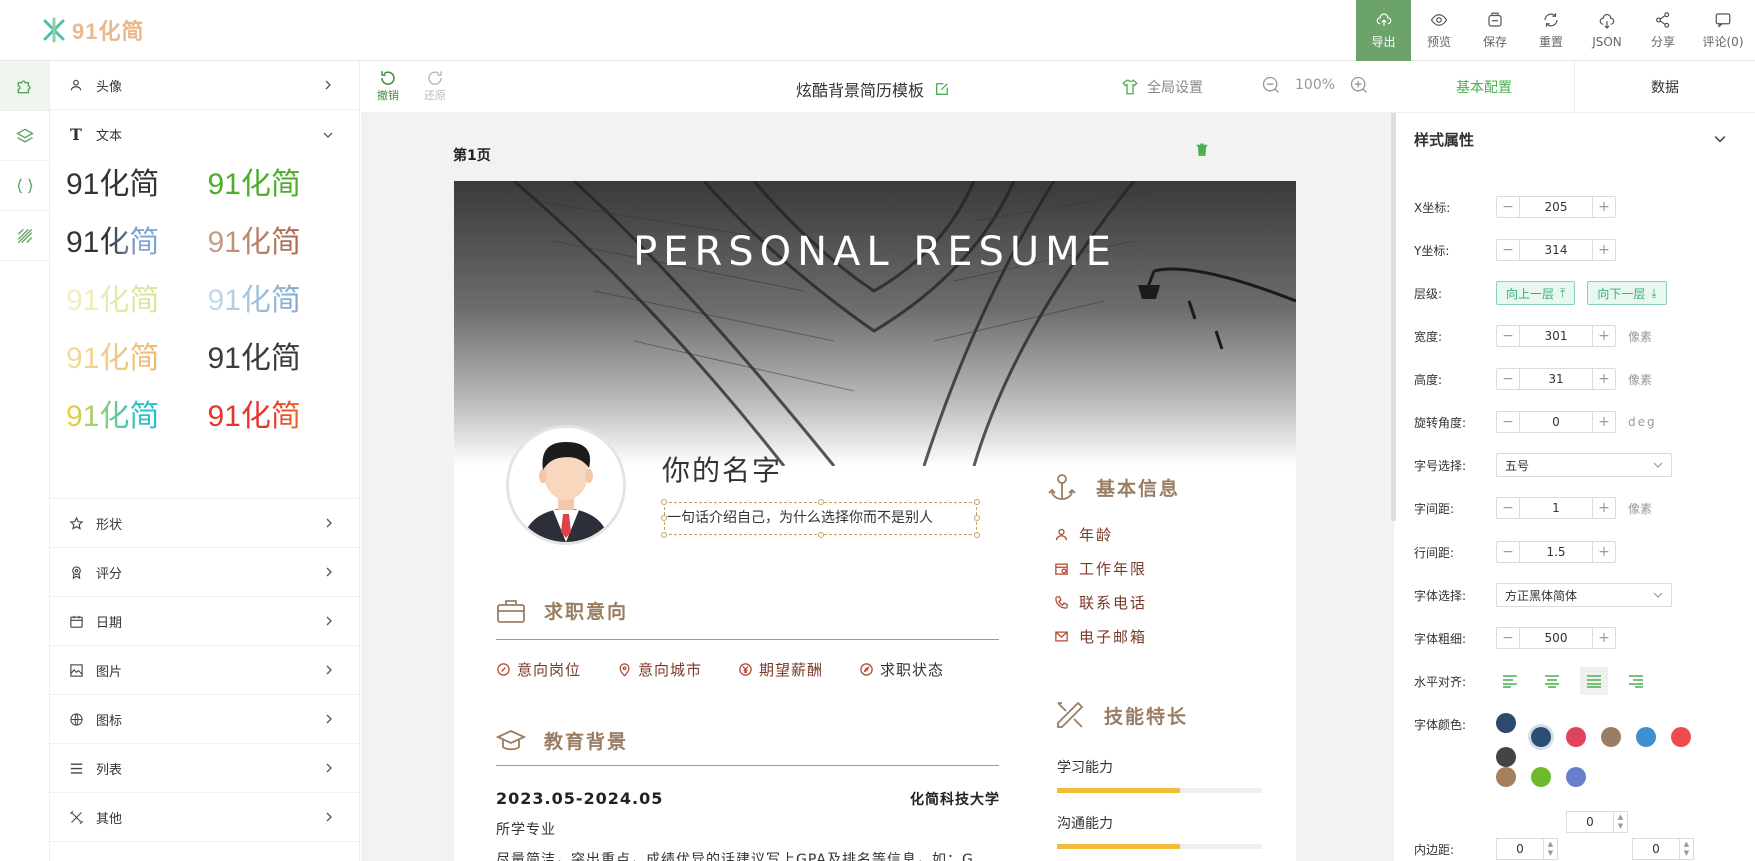 This screenshot has width=1755, height=861. I want to click on height-stepper: −31 +, so click(1556, 379).